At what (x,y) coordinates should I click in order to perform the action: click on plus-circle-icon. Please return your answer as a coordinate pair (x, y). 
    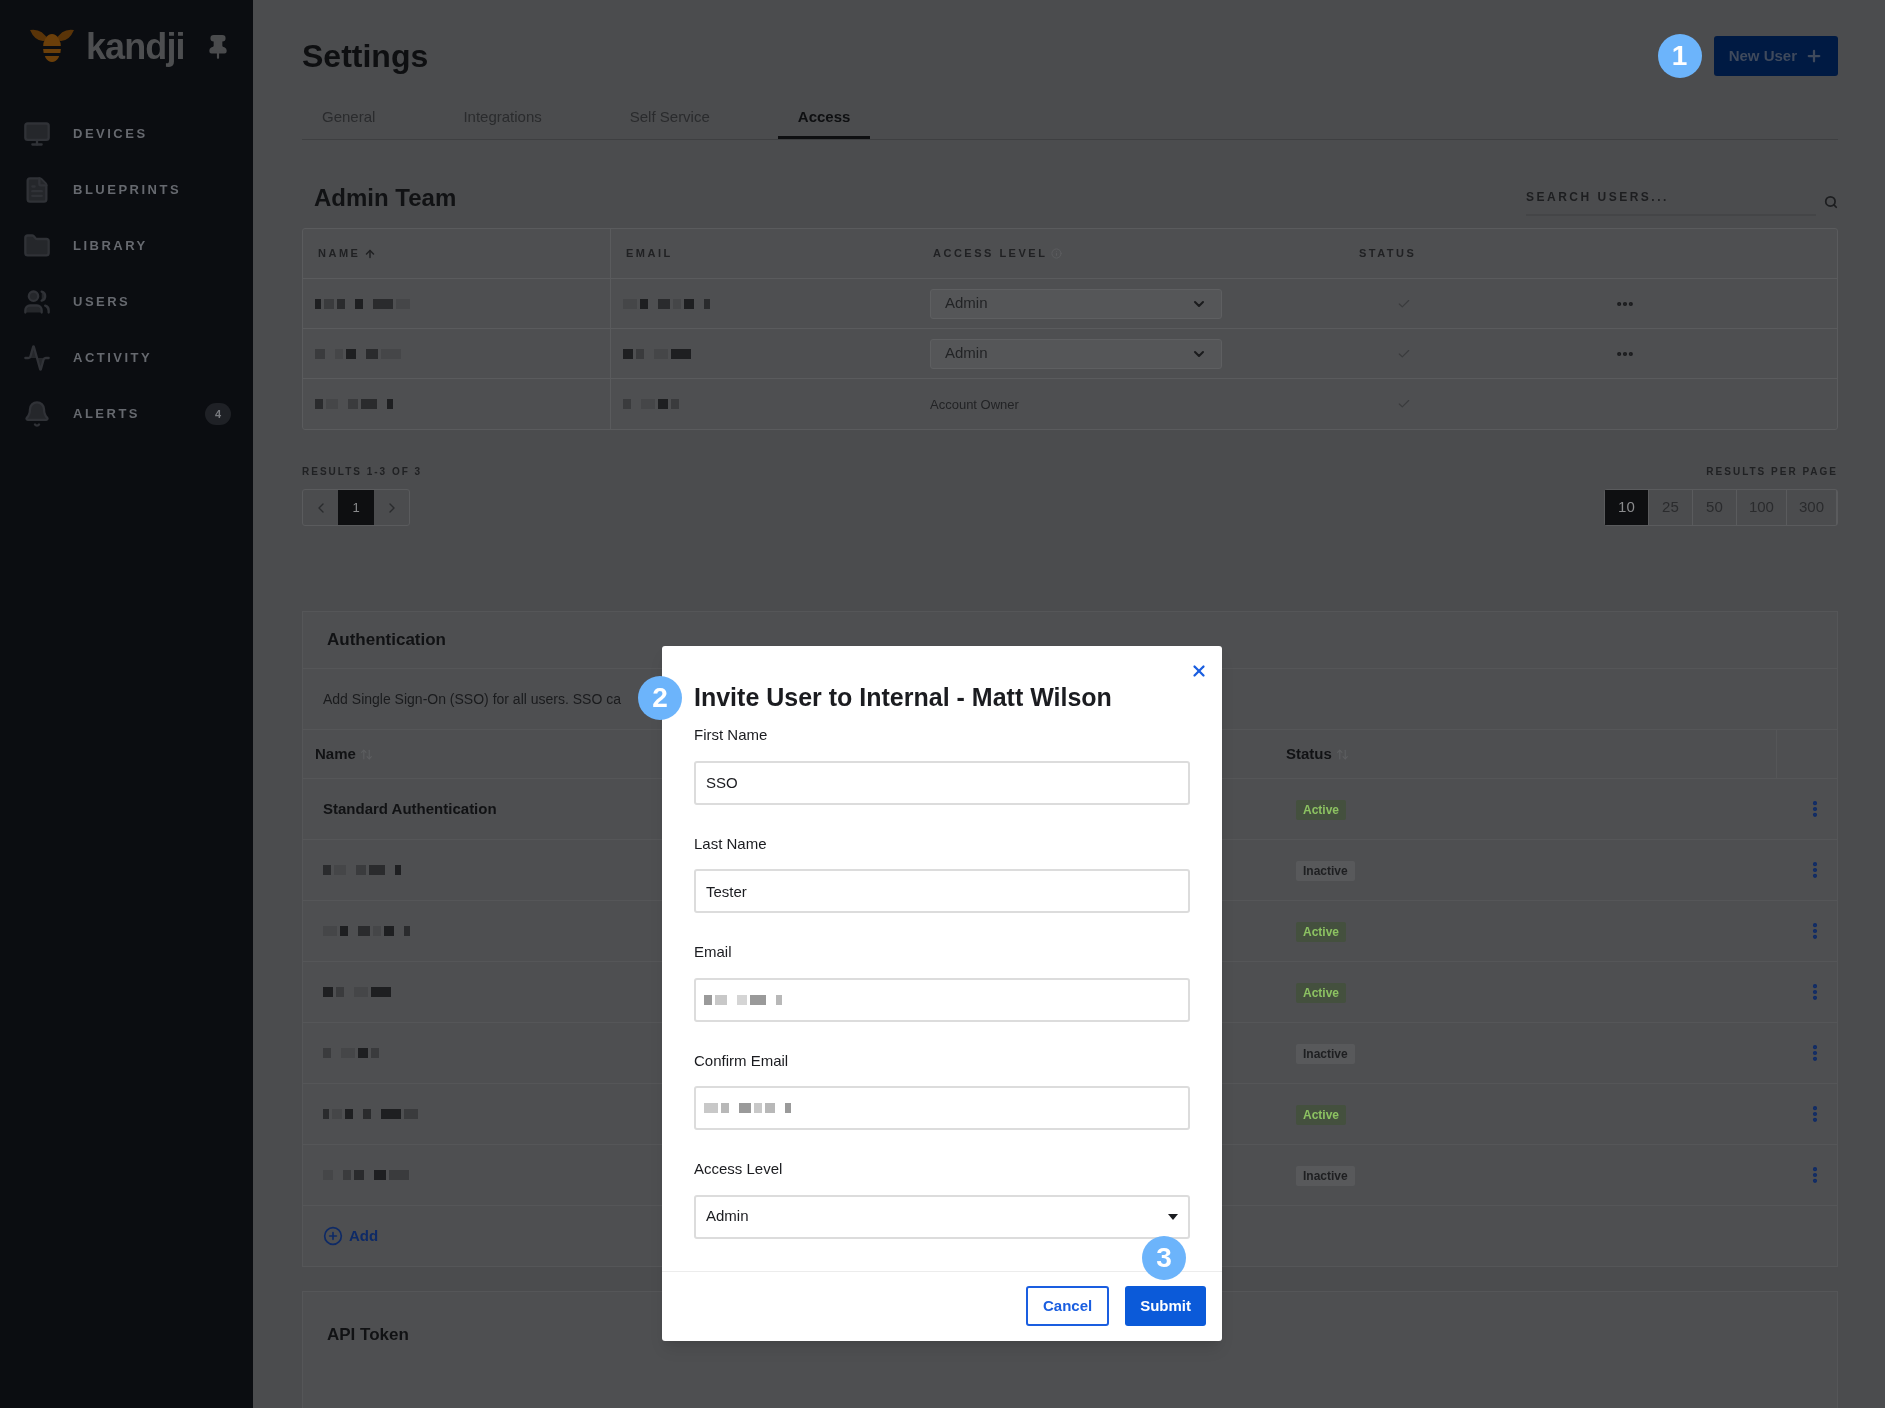
    Looking at the image, I should click on (333, 1236).